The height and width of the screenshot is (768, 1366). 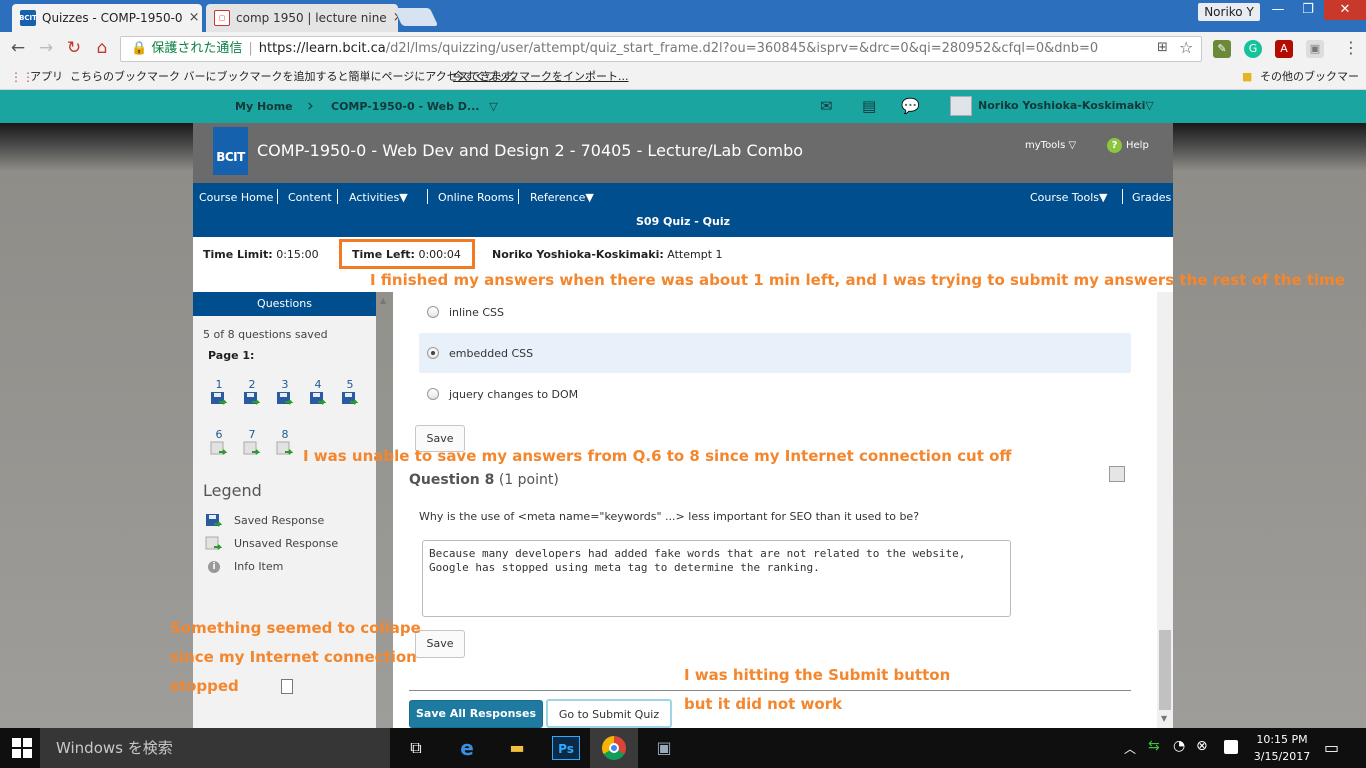 I want to click on apps-link: アプリ, so click(x=46, y=77).